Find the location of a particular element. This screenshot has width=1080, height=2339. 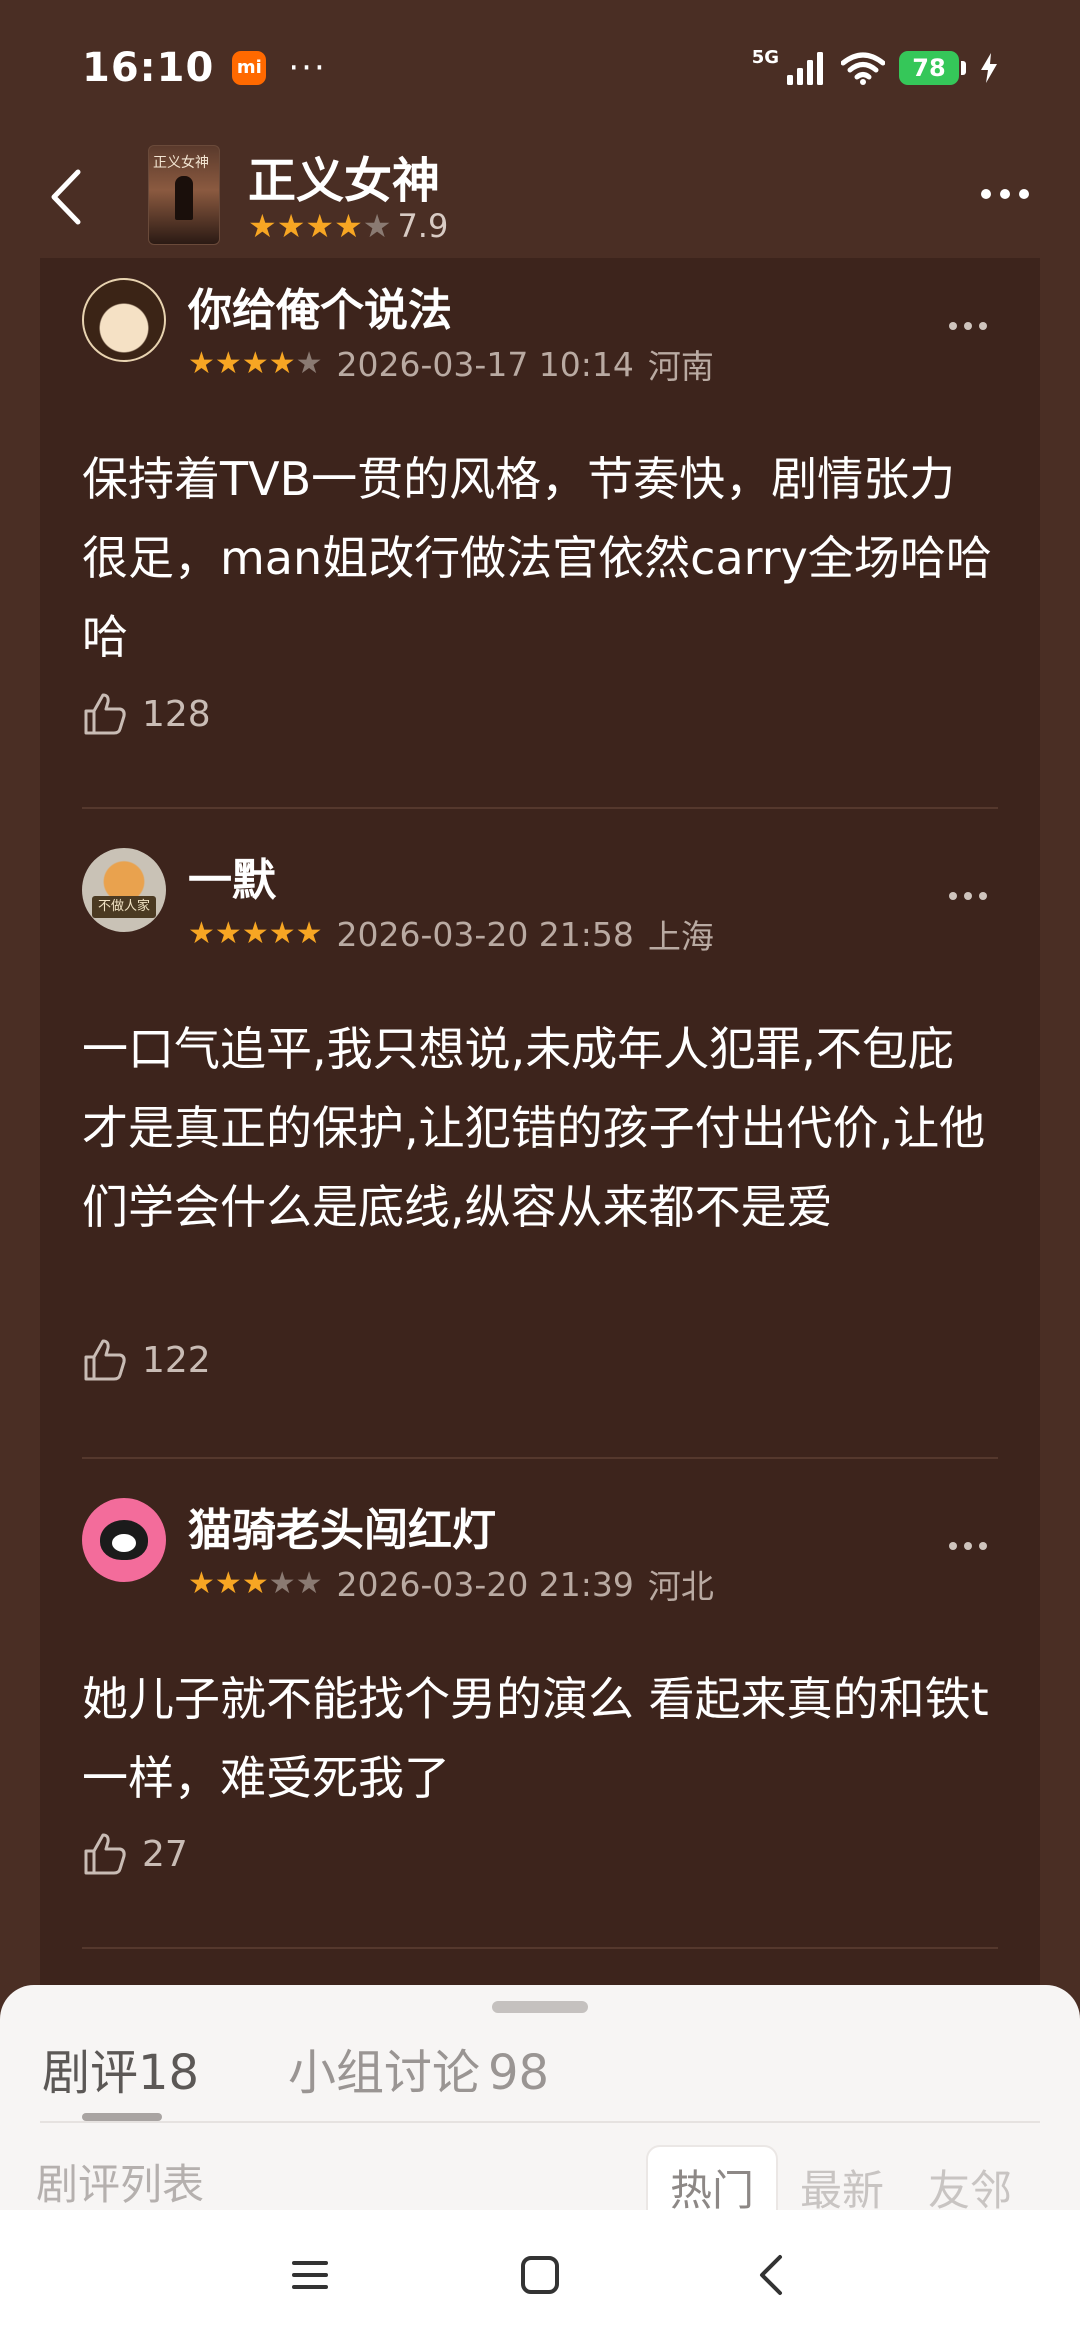

system-nav-bar is located at coordinates (540, 2274).